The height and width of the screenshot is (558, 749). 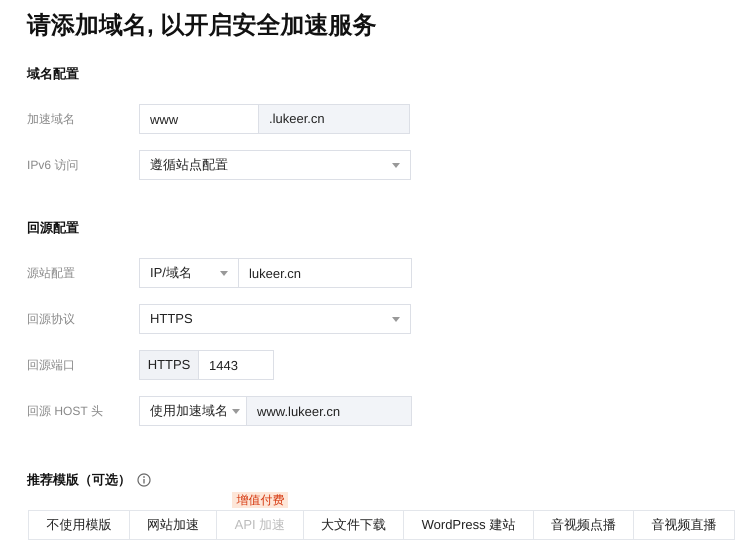 I want to click on section-heading: 域名配置, so click(x=53, y=74).